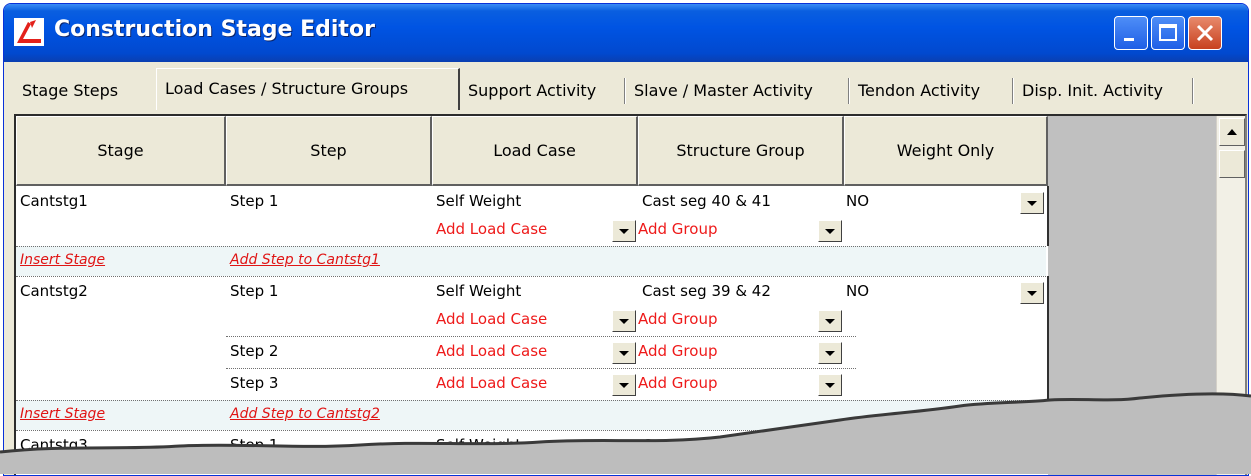 Image resolution: width=1251 pixels, height=476 pixels. I want to click on close-button, so click(1205, 33).